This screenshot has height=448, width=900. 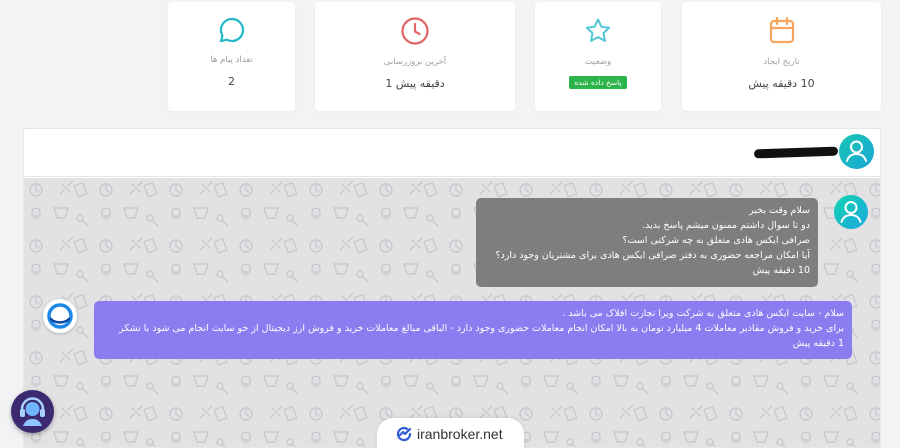 I want to click on brand-badge: iranbroker.net, so click(x=450, y=433).